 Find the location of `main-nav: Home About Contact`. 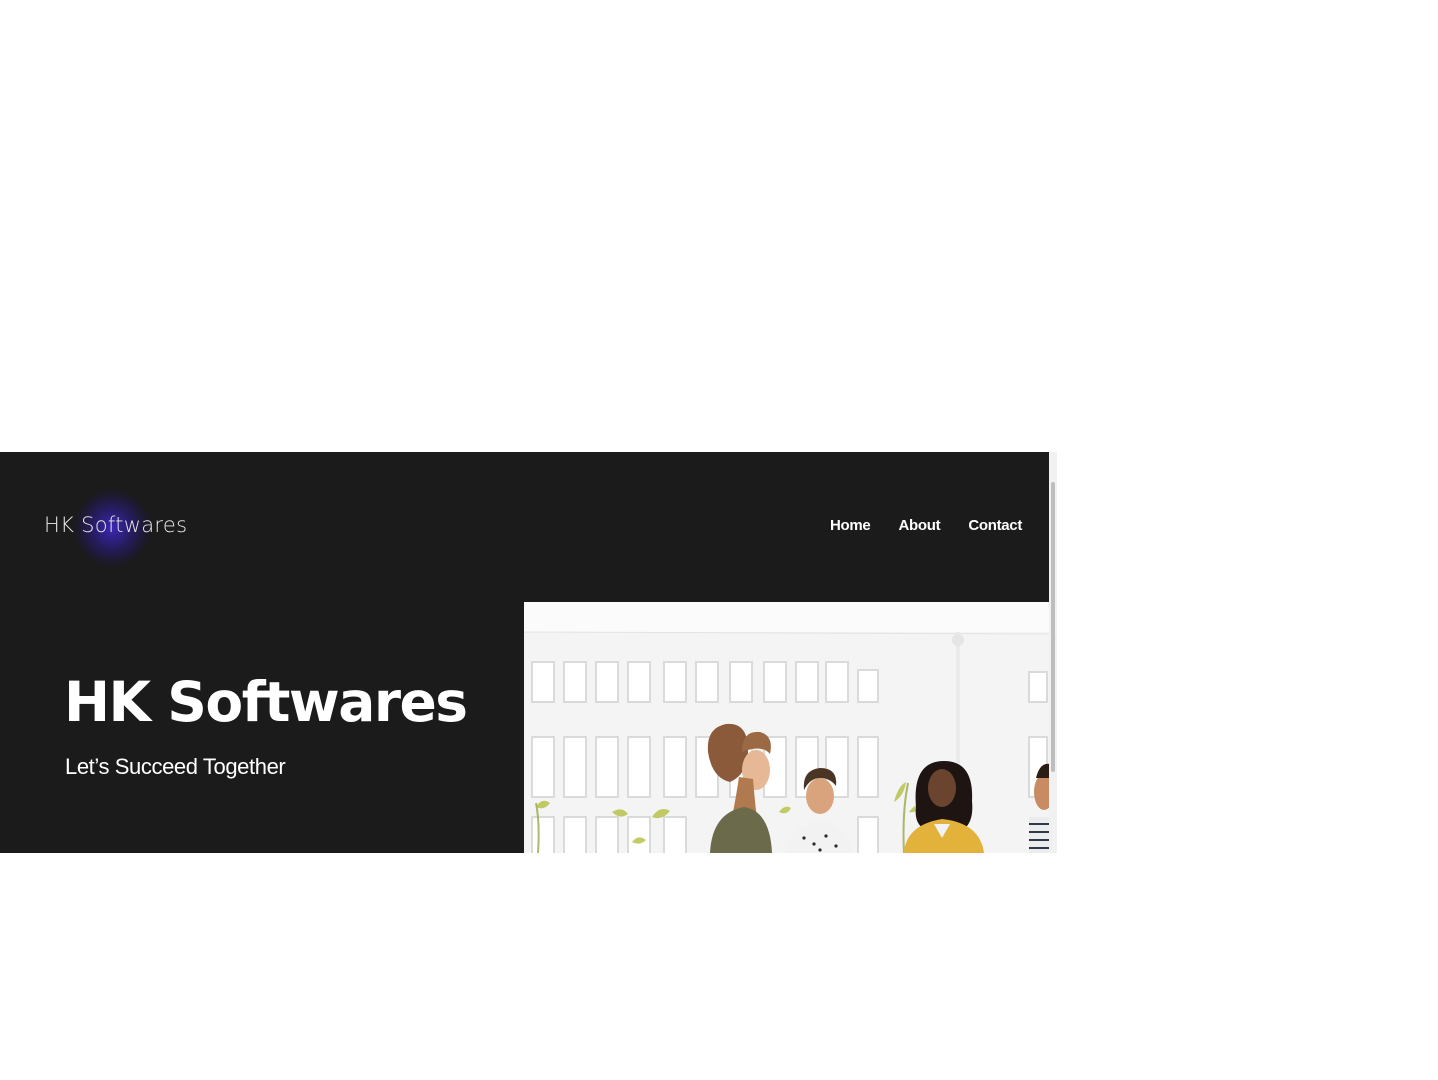

main-nav: Home About Contact is located at coordinates (926, 525).